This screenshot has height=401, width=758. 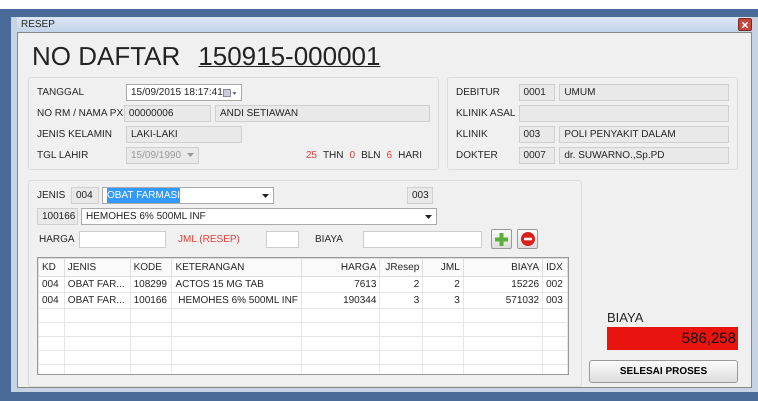 What do you see at coordinates (340, 267) in the screenshot?
I see `column-header: HARGA` at bounding box center [340, 267].